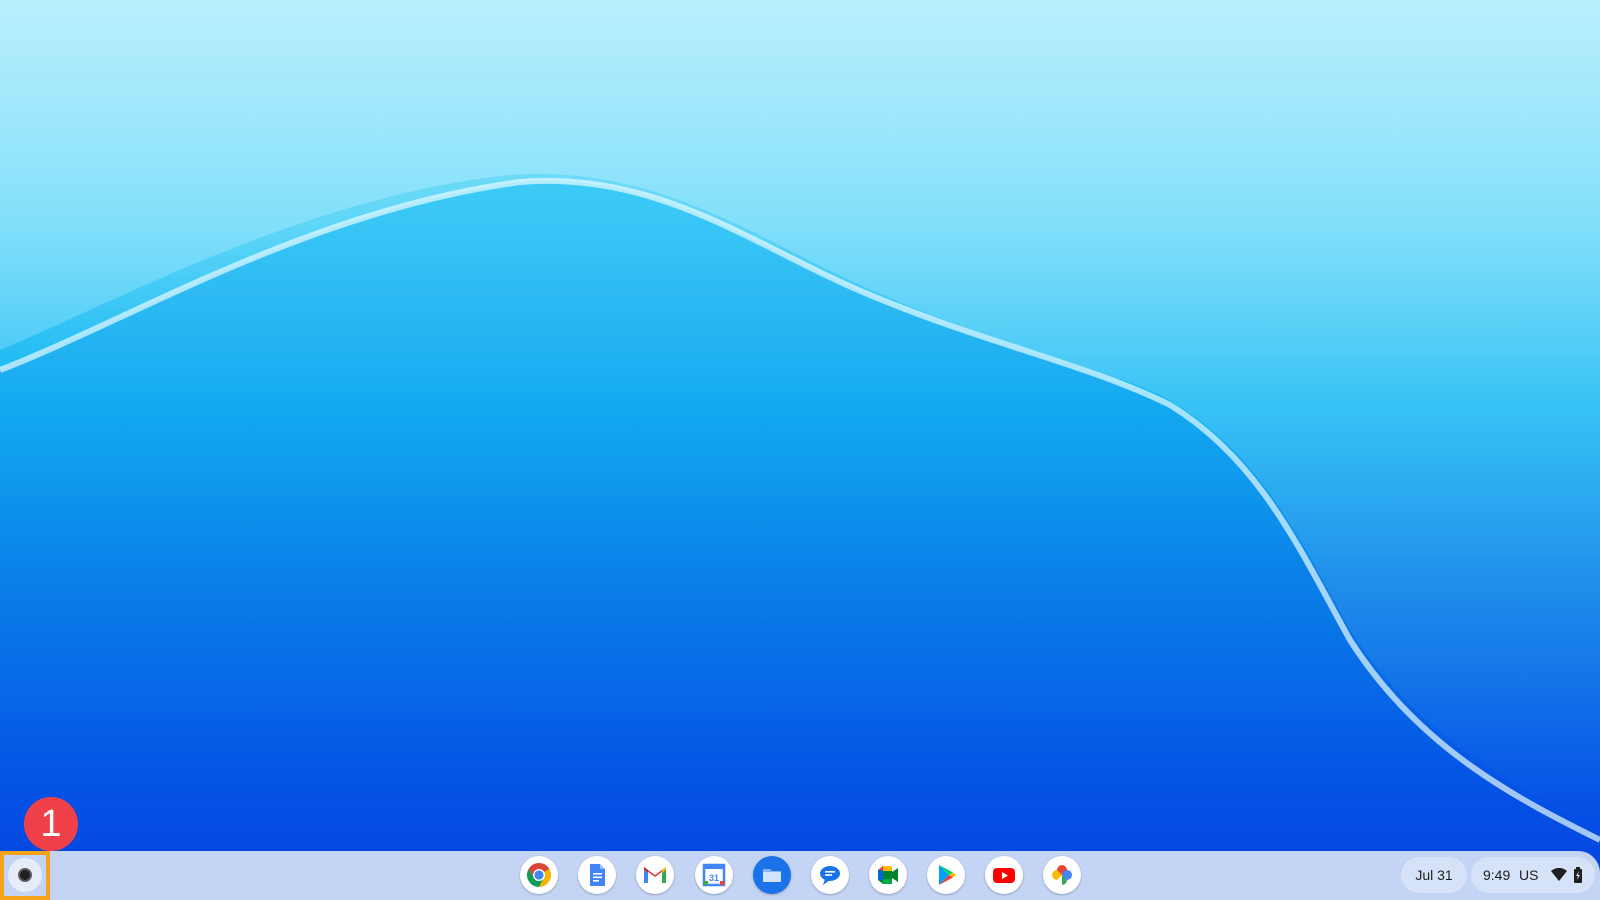 The image size is (1600, 900). I want to click on calendar-app-button: 31, so click(714, 875).